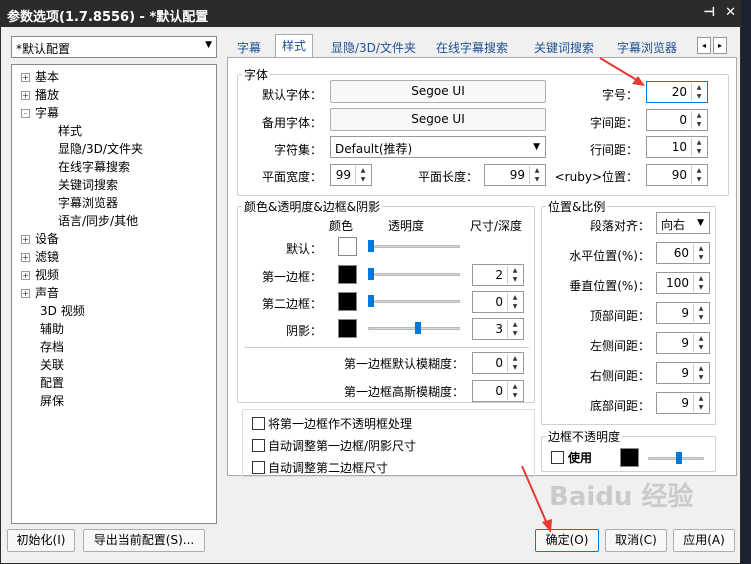  Describe the element at coordinates (114, 131) in the screenshot. I see `tree-item: 样式` at that location.